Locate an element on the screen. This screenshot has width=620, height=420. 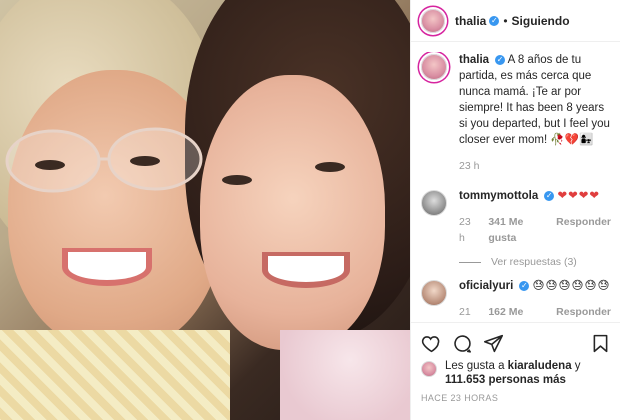
comment-time: 23 h is located at coordinates (467, 230).